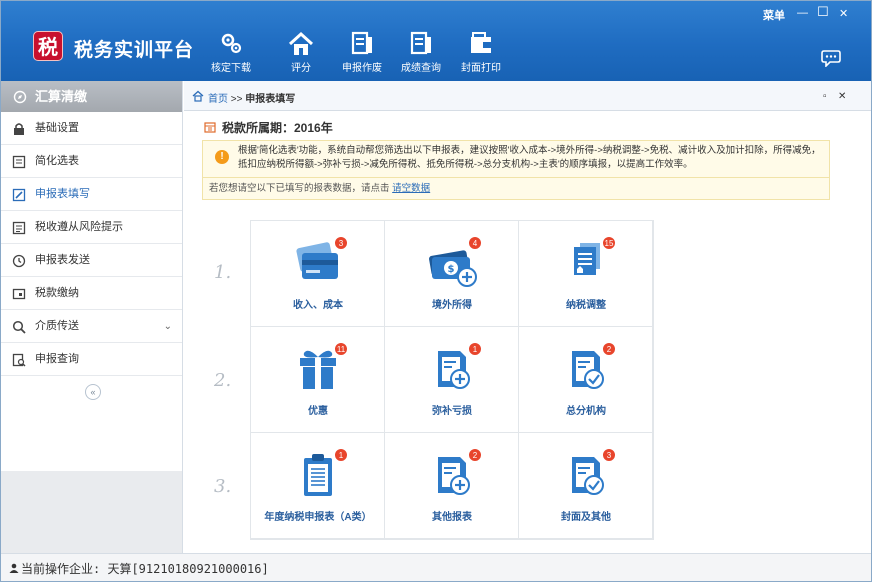 This screenshot has width=872, height=582. What do you see at coordinates (91, 260) in the screenshot?
I see `sidebar-item-send-forms: 申报表发送` at bounding box center [91, 260].